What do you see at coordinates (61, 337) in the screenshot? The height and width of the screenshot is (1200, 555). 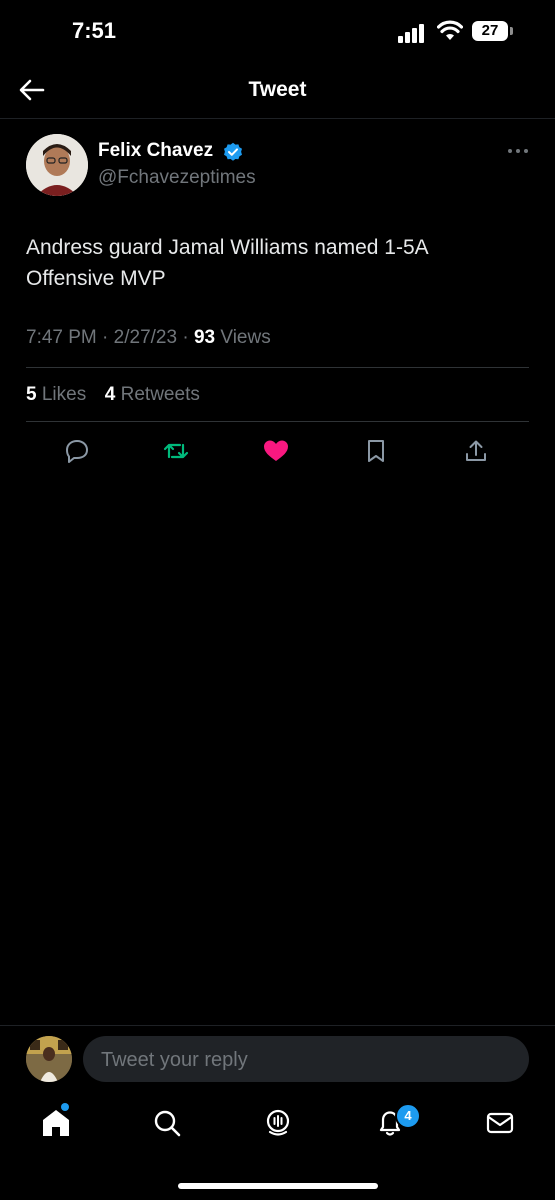 I see `tweet-time: 7:47 PM` at bounding box center [61, 337].